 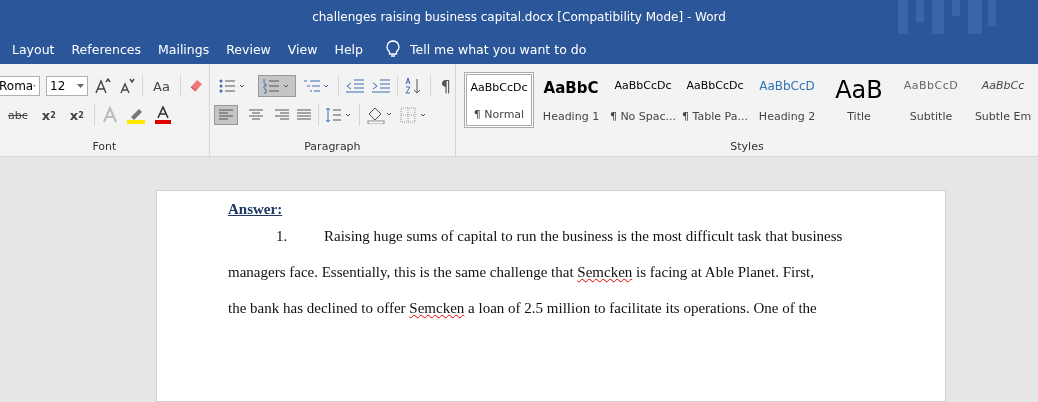 I want to click on grow-font-icon, so click(x=103, y=86).